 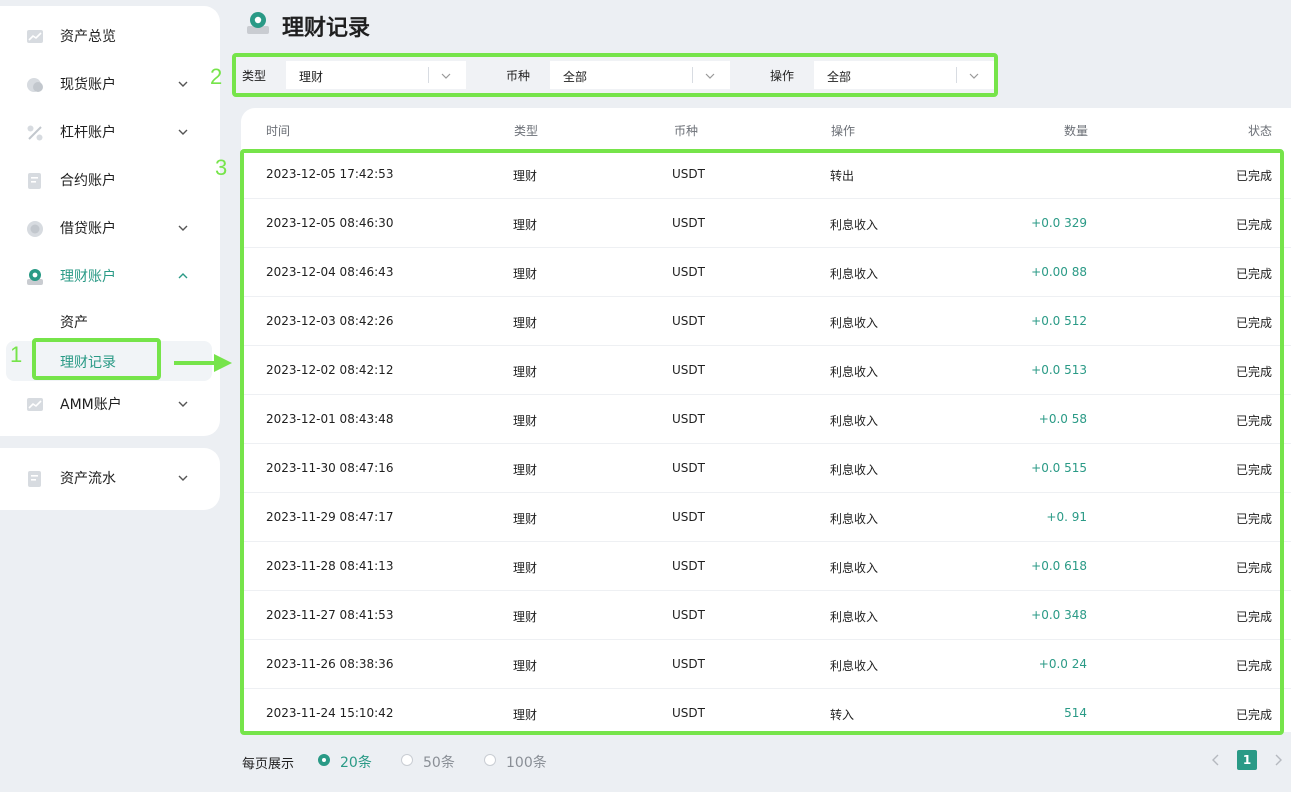 I want to click on annotation-number-3: 3, so click(x=221, y=167).